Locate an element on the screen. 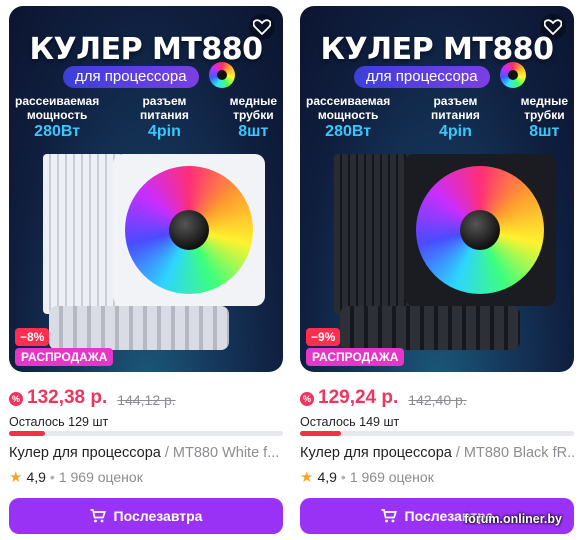 The width and height of the screenshot is (580, 540). price-row: 132,38 р. 144,12 р. is located at coordinates (92, 398).